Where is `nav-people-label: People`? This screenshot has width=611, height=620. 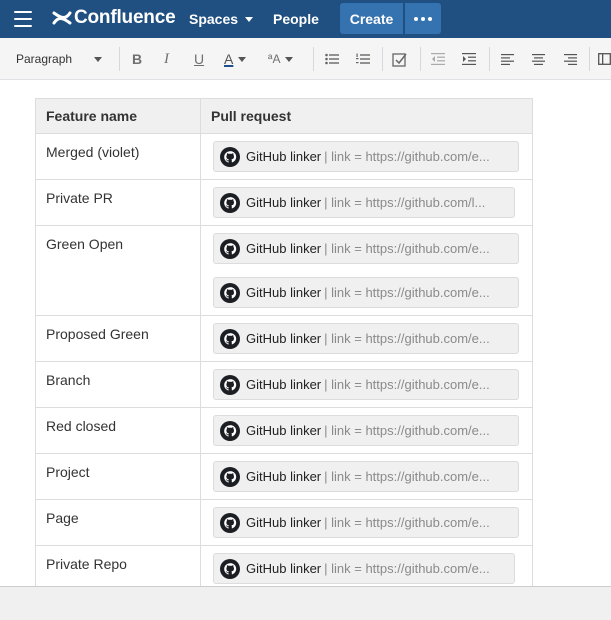 nav-people-label: People is located at coordinates (296, 19).